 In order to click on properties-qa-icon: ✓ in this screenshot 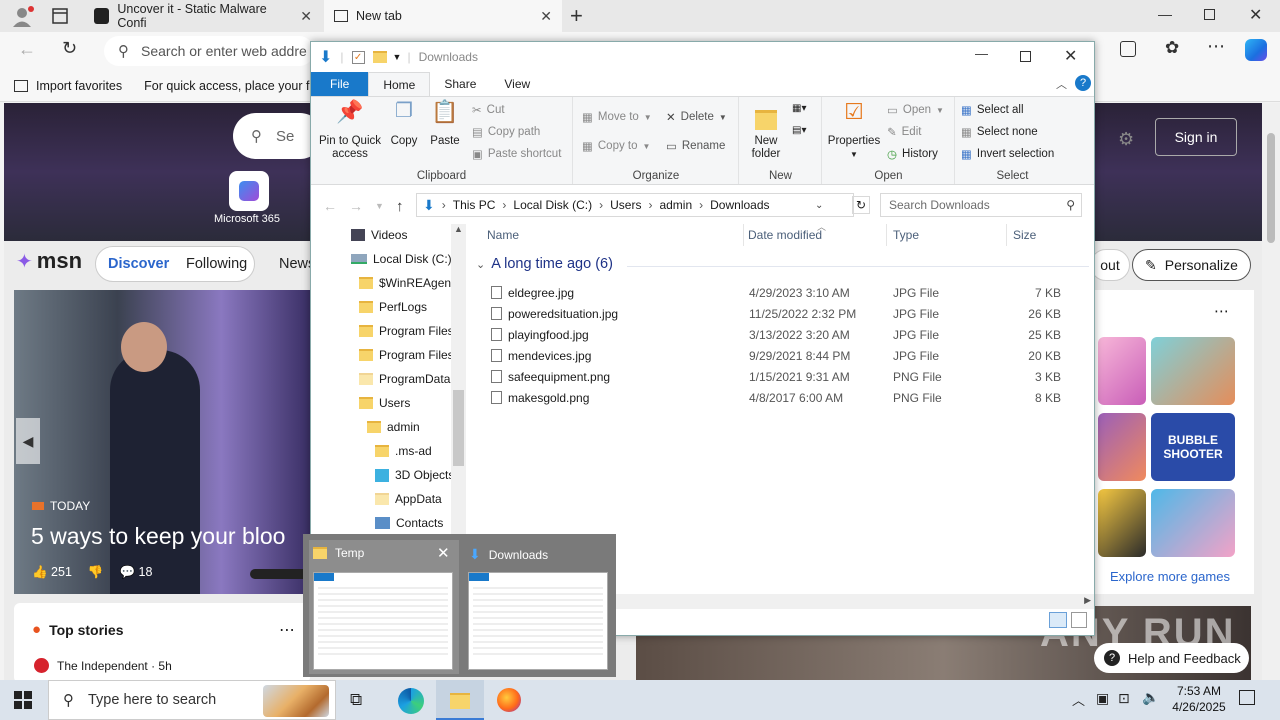, I will do `click(358, 57)`.